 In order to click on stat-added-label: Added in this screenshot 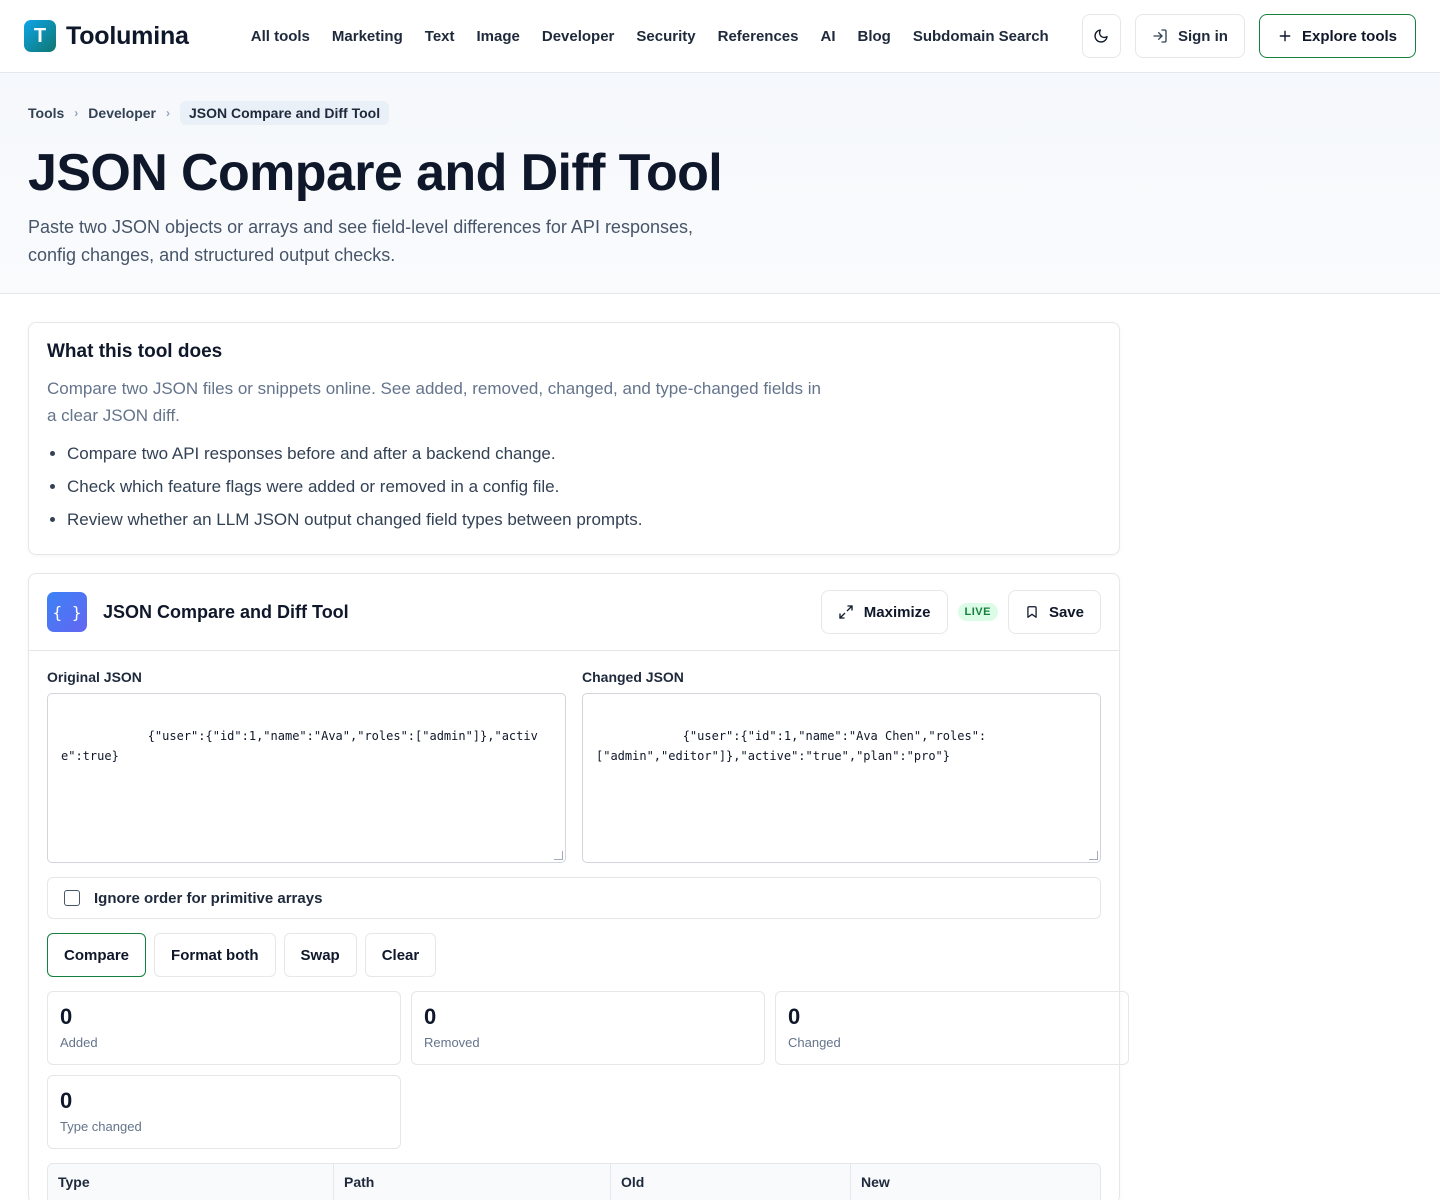, I will do `click(79, 1042)`.